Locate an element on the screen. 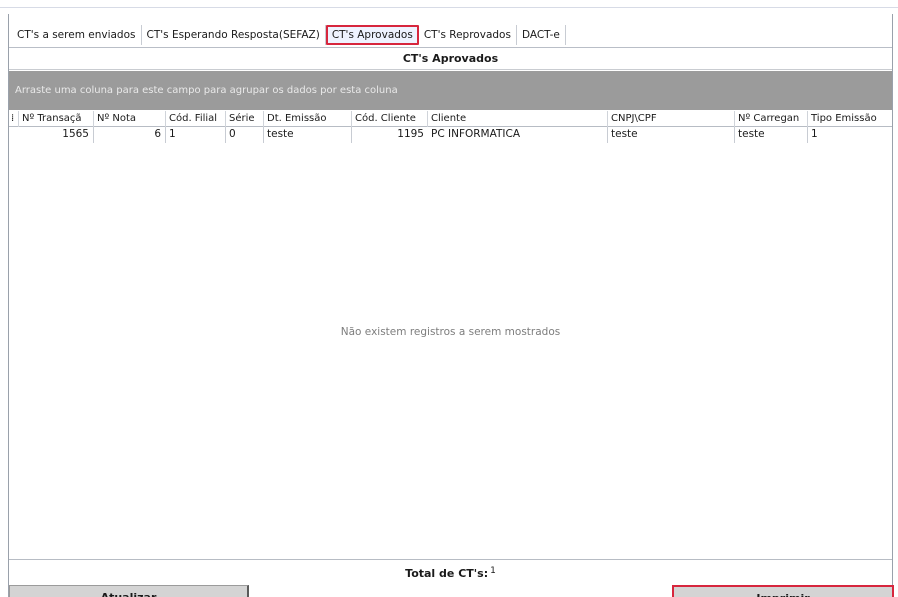  total-value: 1 is located at coordinates (493, 571).